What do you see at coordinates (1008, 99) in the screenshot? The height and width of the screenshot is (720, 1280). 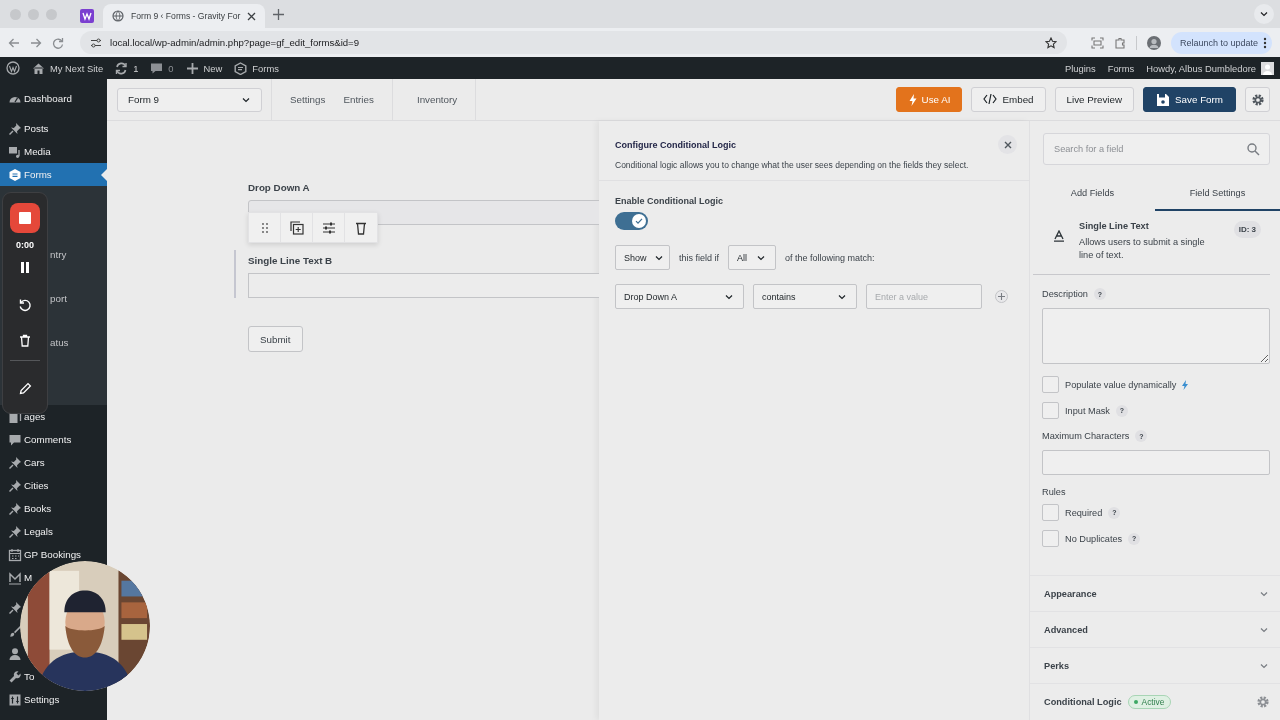 I see `embed-button: Embed` at bounding box center [1008, 99].